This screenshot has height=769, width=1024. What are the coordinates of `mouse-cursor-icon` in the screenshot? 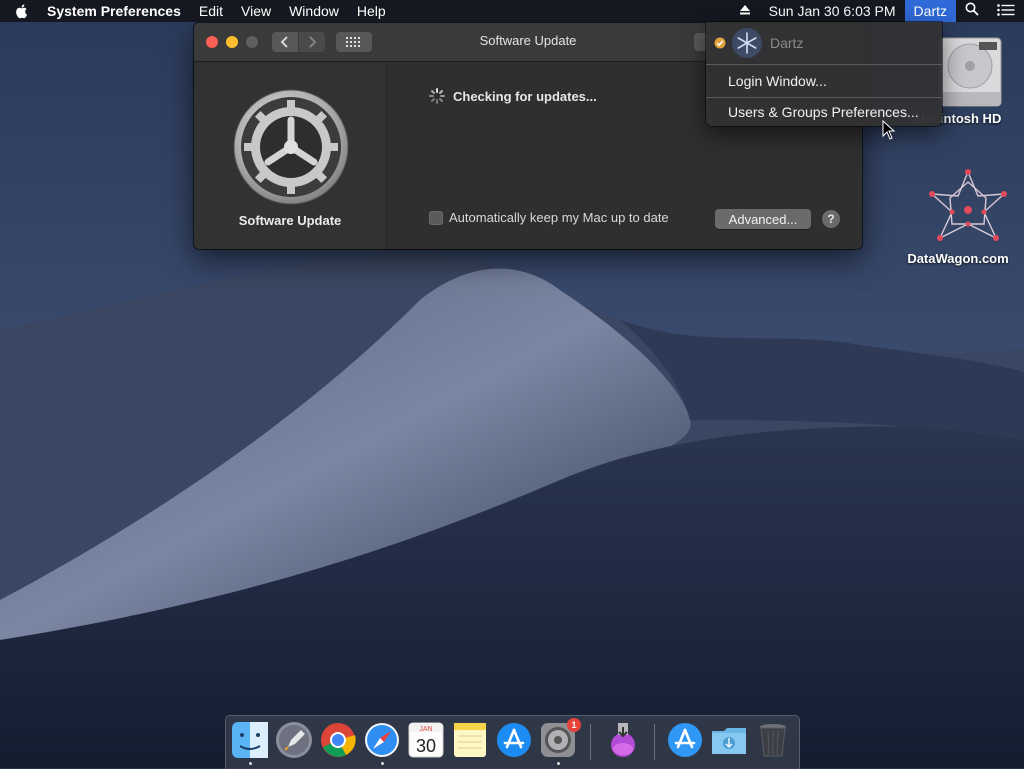 It's located at (889, 130).